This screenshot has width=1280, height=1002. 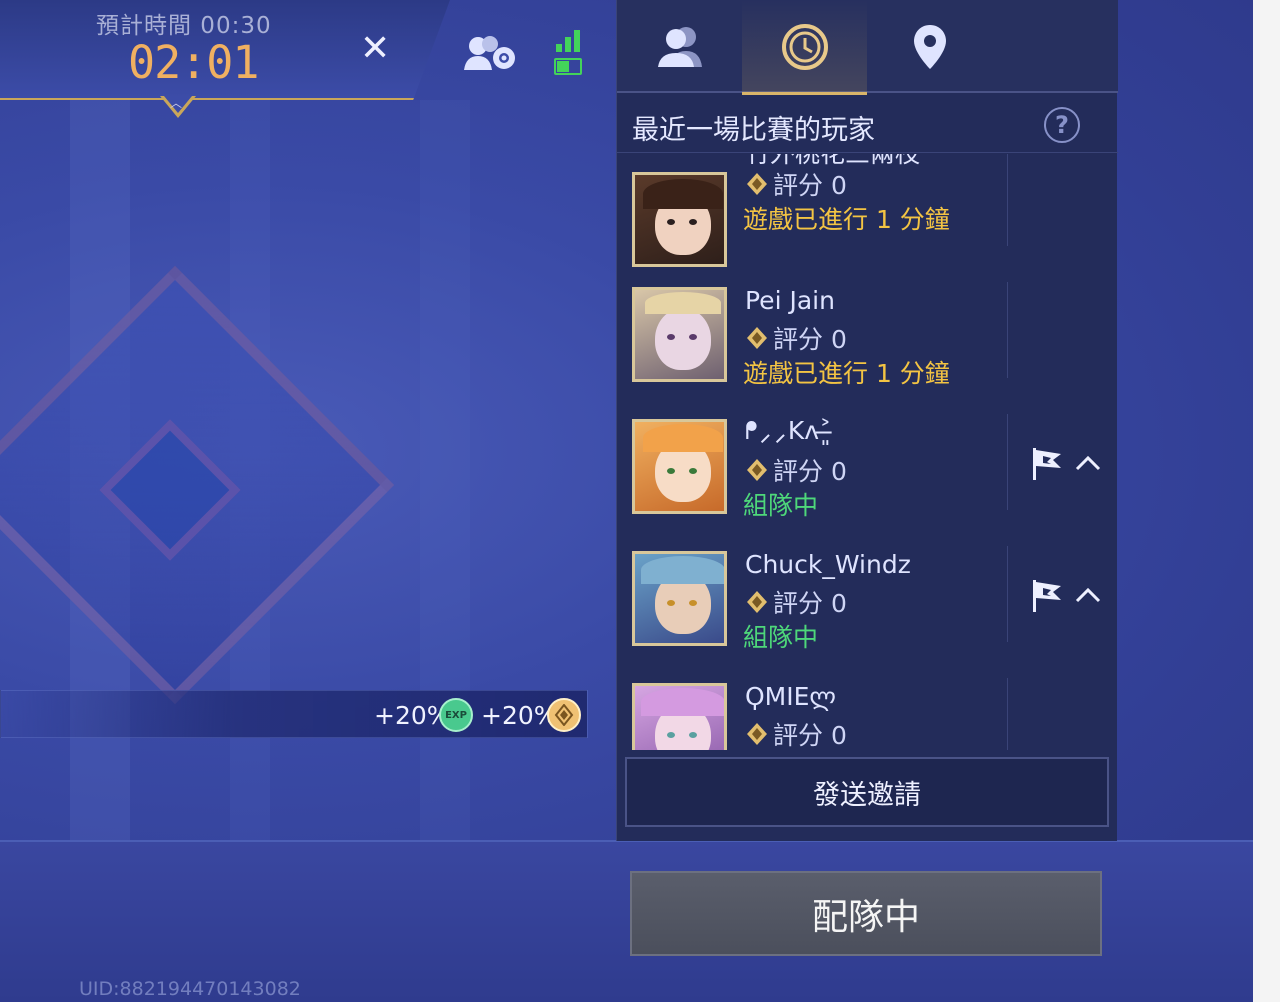 I want to click on panel-header: 最近一場比賽的玩家 ?, so click(x=867, y=124).